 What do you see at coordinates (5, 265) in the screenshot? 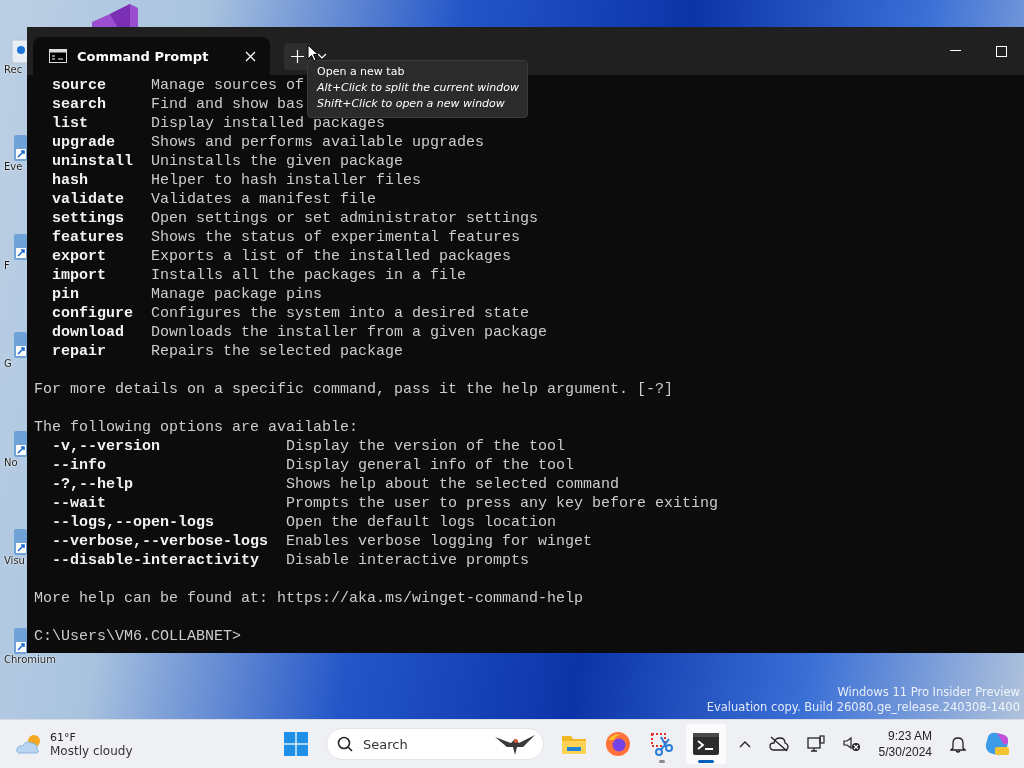
I see `desktop-icon-label: F` at bounding box center [5, 265].